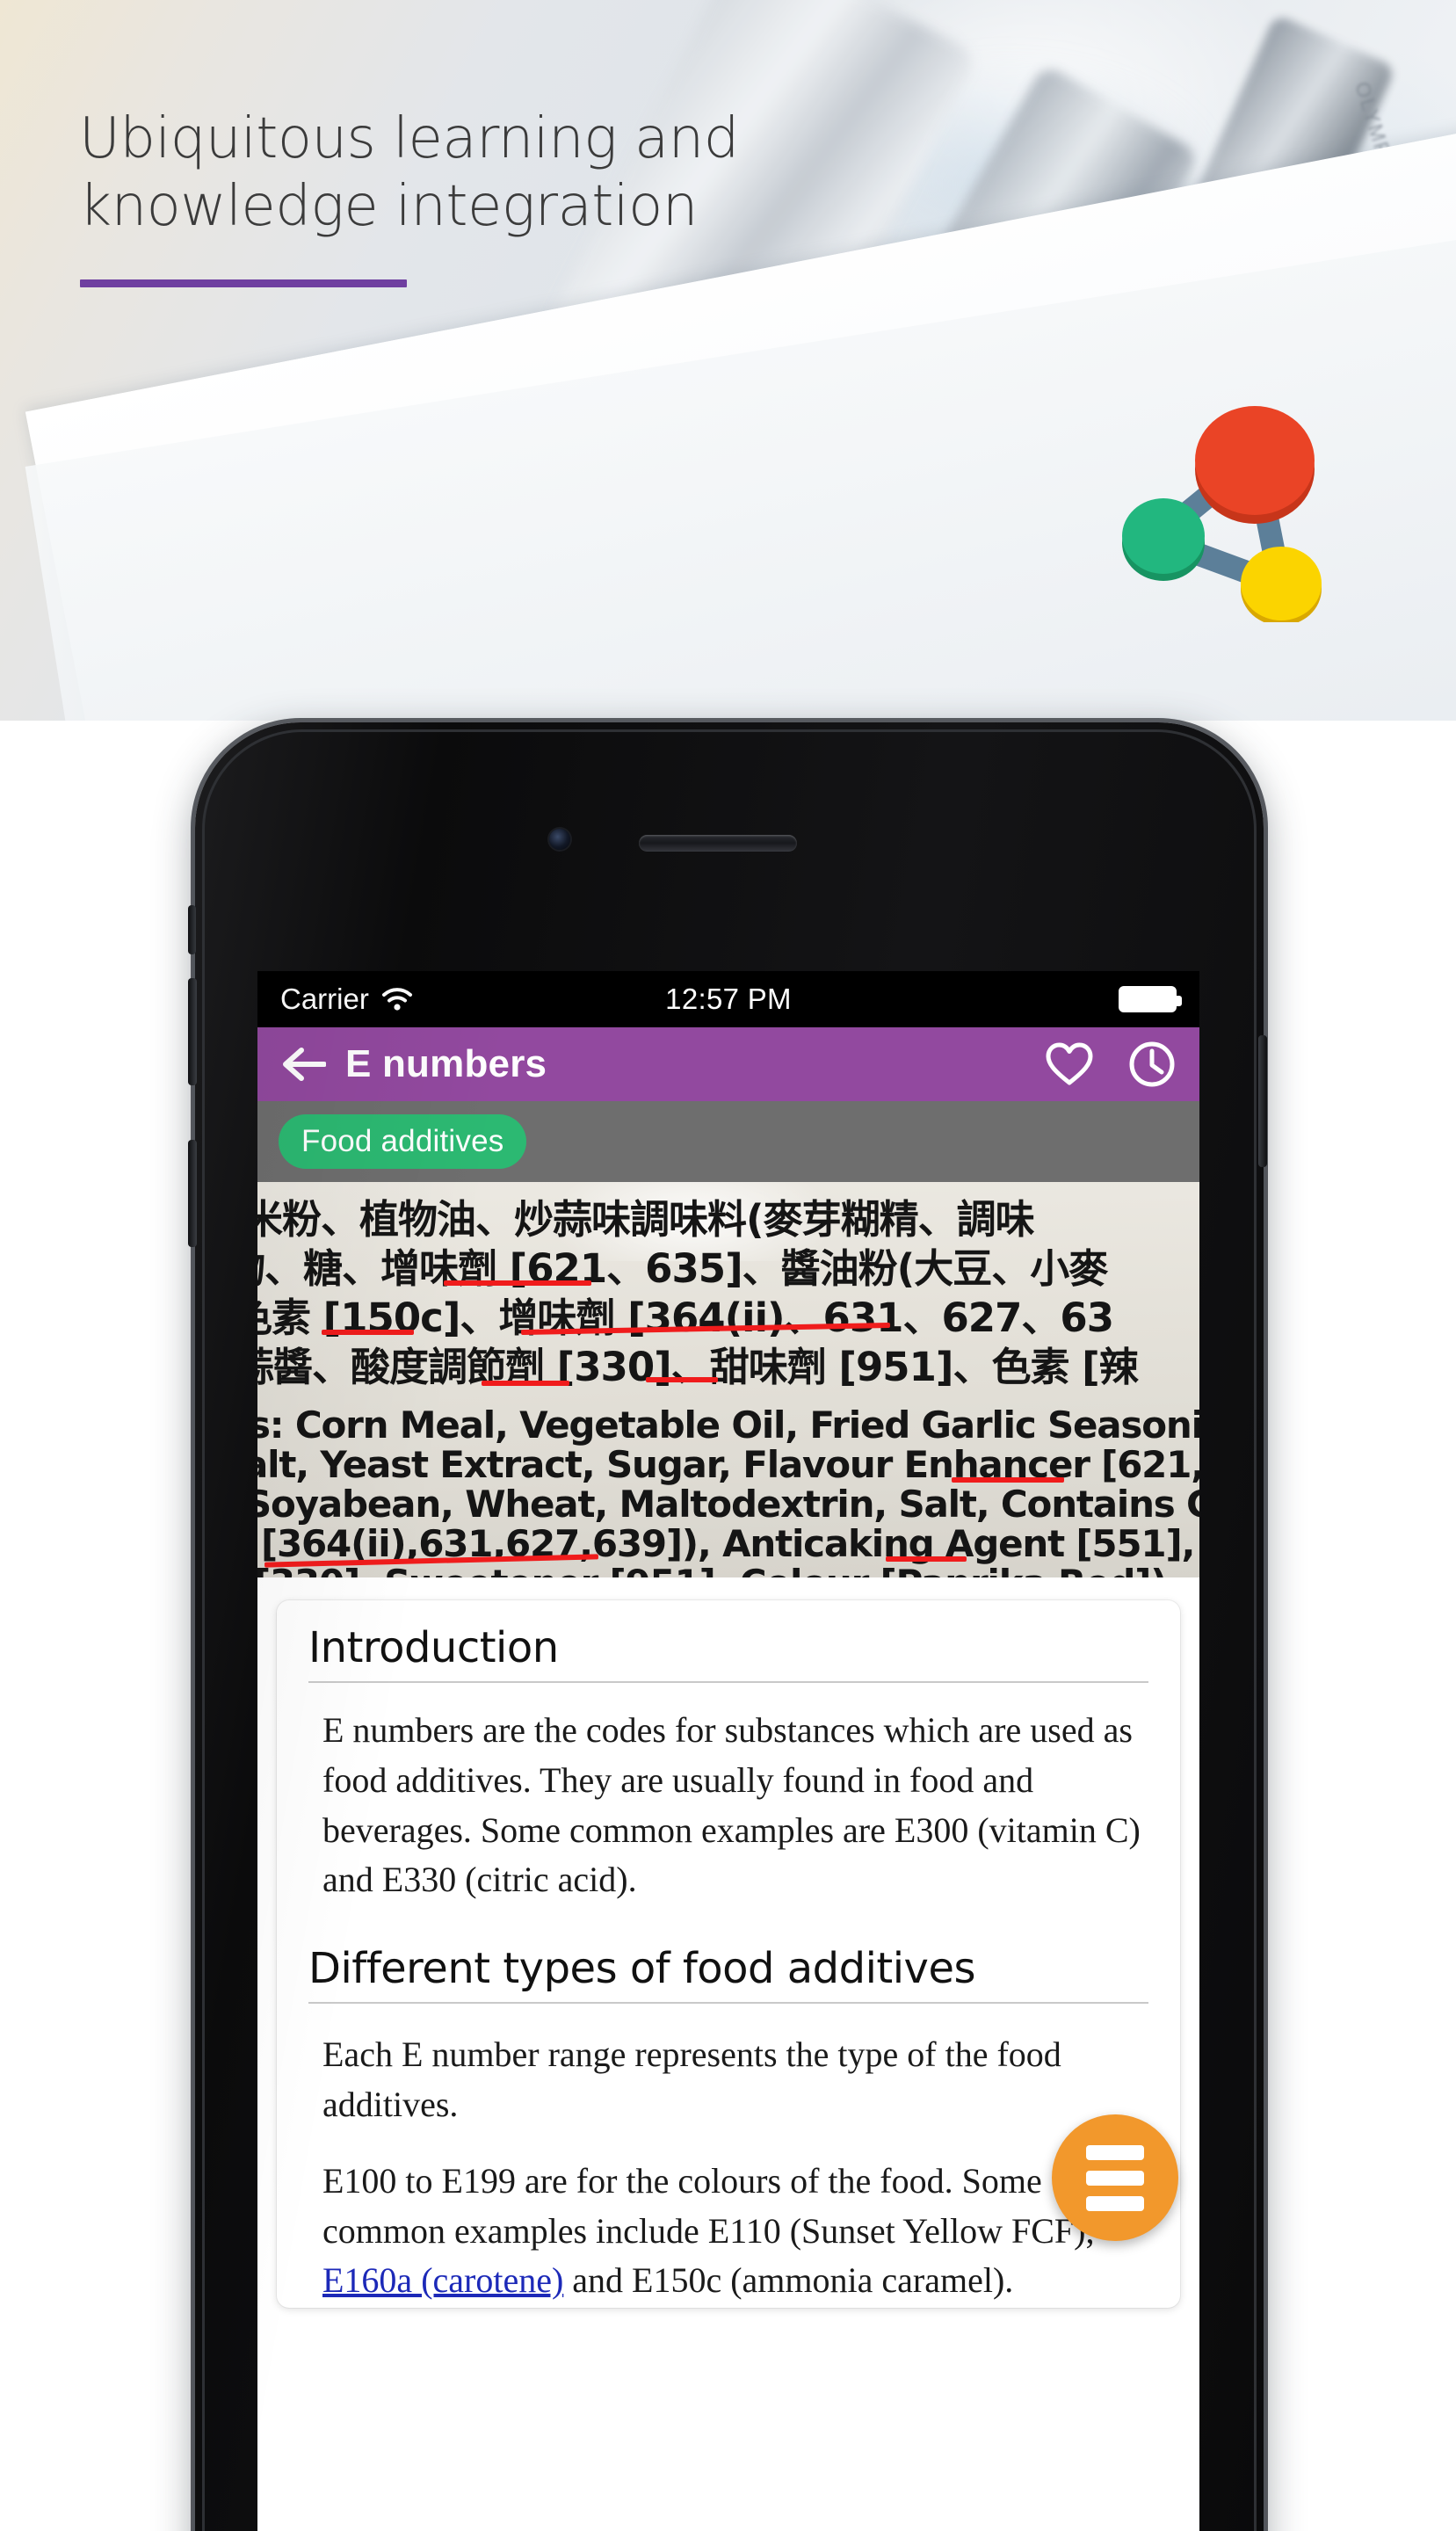 The width and height of the screenshot is (1456, 2531). I want to click on molecule-graphic, so click(1222, 514).